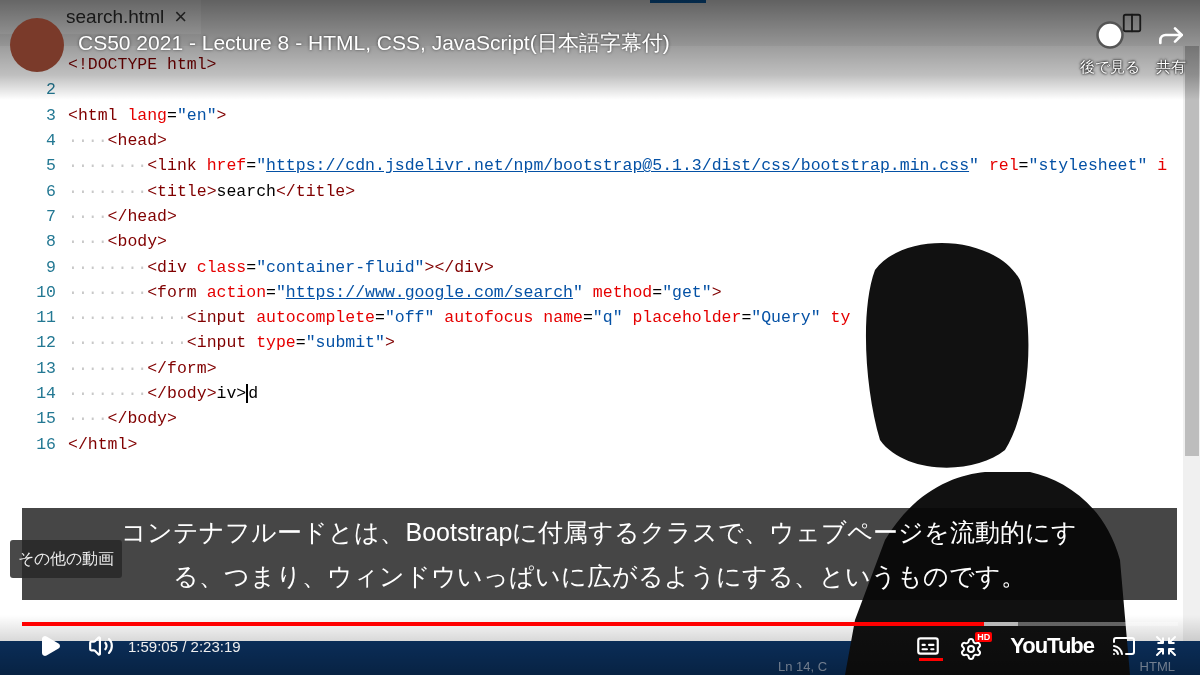 This screenshot has width=1200, height=675. I want to click on code-line: <!DOCTYPE html>, so click(142, 65).